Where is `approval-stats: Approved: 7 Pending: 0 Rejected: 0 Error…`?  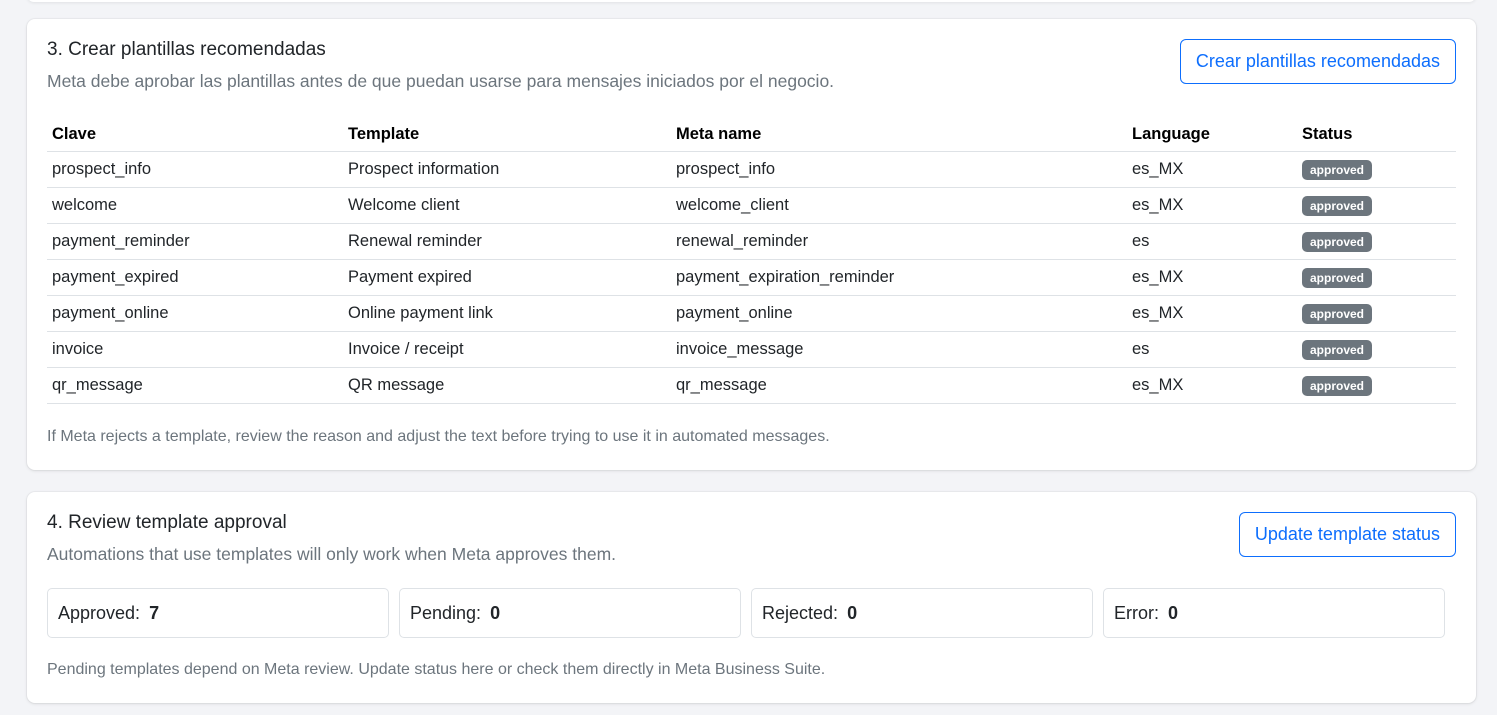
approval-stats: Approved: 7 Pending: 0 Rejected: 0 Error… is located at coordinates (747, 613).